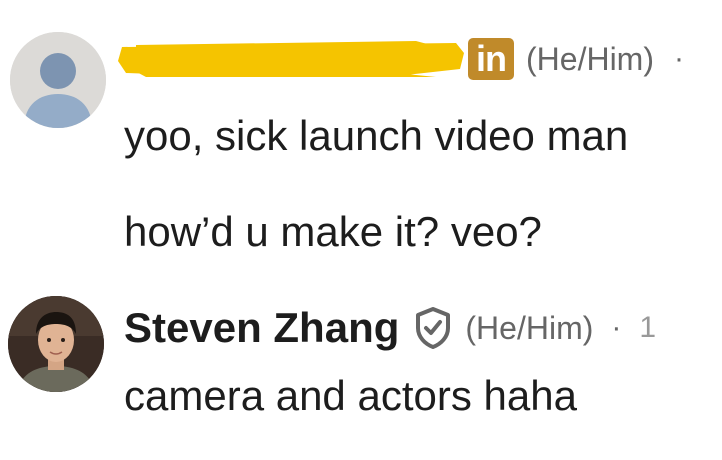  Describe the element at coordinates (261, 328) in the screenshot. I see `author-name: Steven Zhang` at that location.